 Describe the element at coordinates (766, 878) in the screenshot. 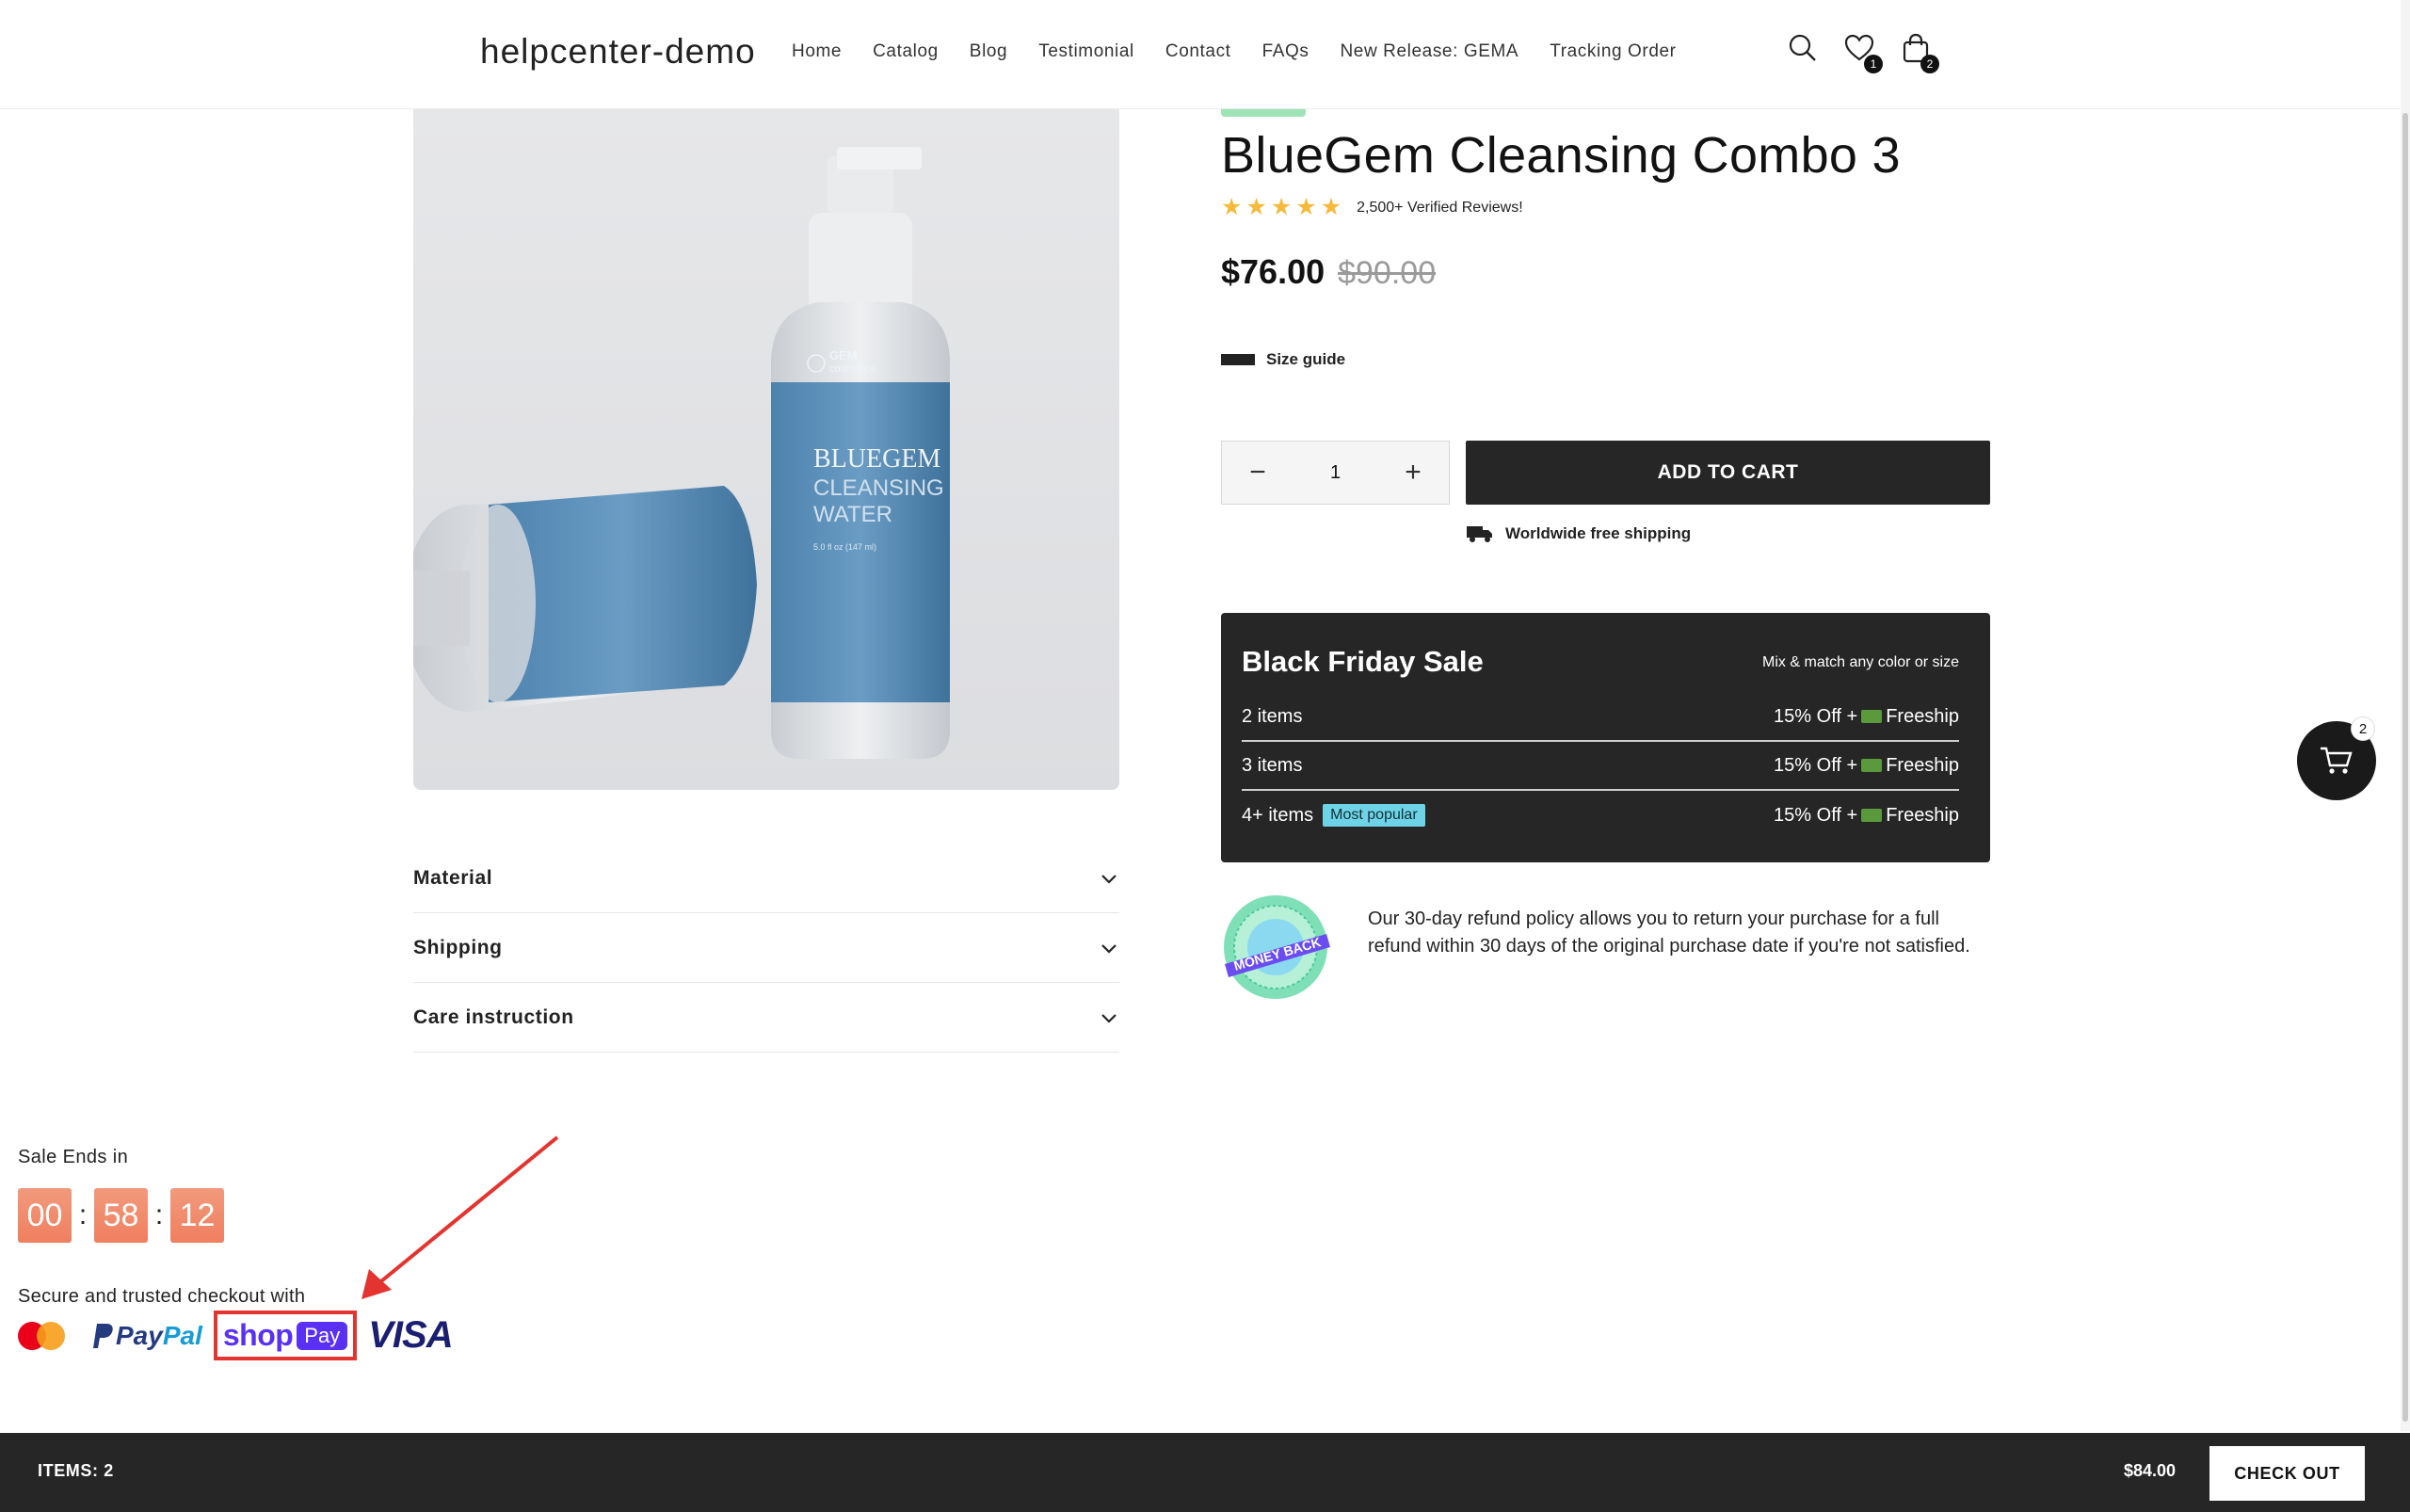

I see `accordion-material: Material` at that location.